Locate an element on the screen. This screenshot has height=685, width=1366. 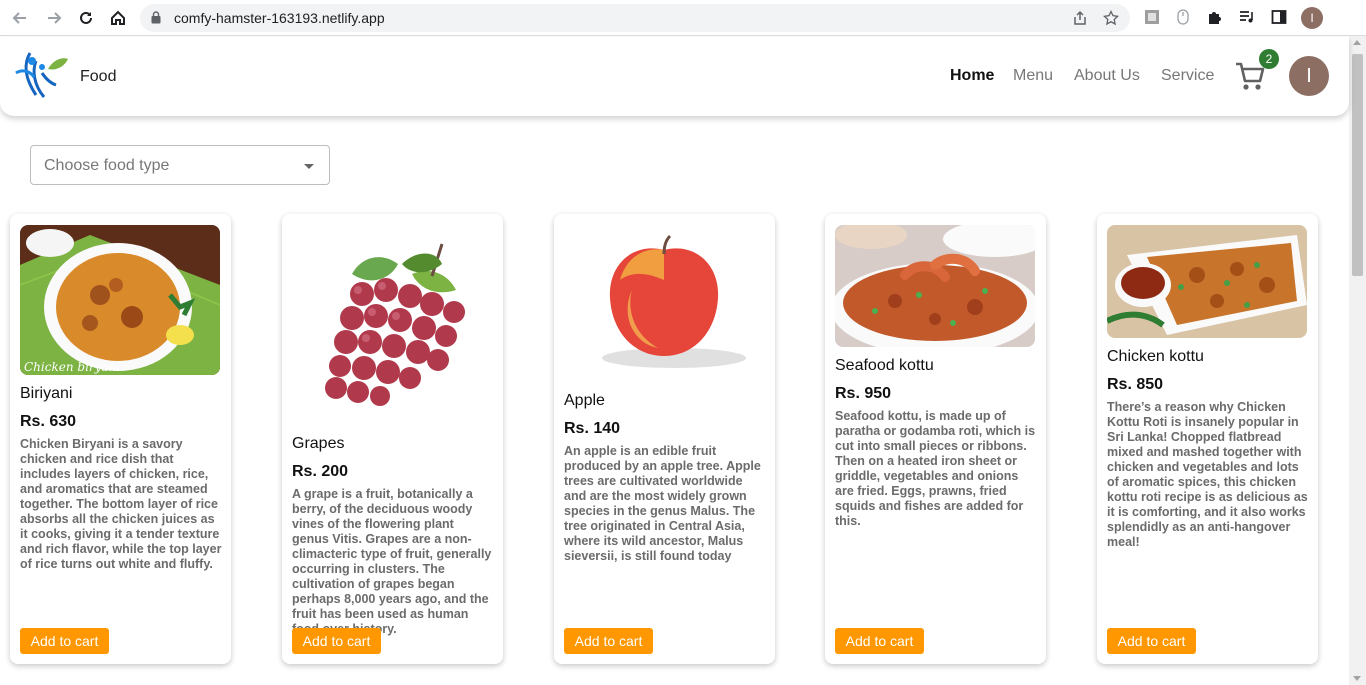
product-price: Rs. 140 is located at coordinates (592, 428).